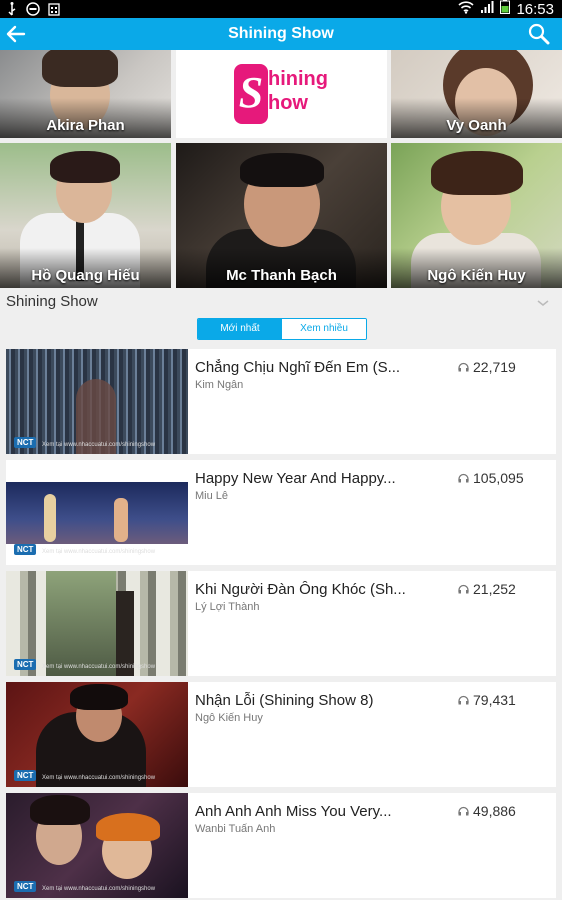 Image resolution: width=562 pixels, height=900 pixels. What do you see at coordinates (85, 275) in the screenshot?
I see `artist-name: Hồ Quang Hiếu` at bounding box center [85, 275].